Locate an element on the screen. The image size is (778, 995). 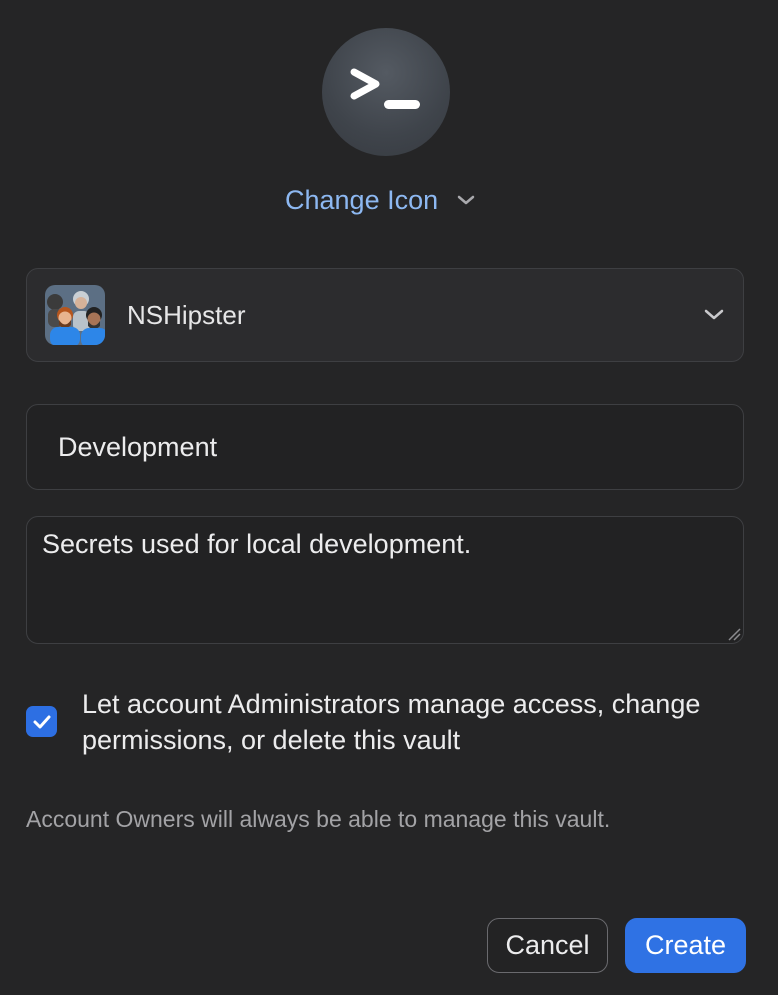
vault-icon is located at coordinates (386, 92).